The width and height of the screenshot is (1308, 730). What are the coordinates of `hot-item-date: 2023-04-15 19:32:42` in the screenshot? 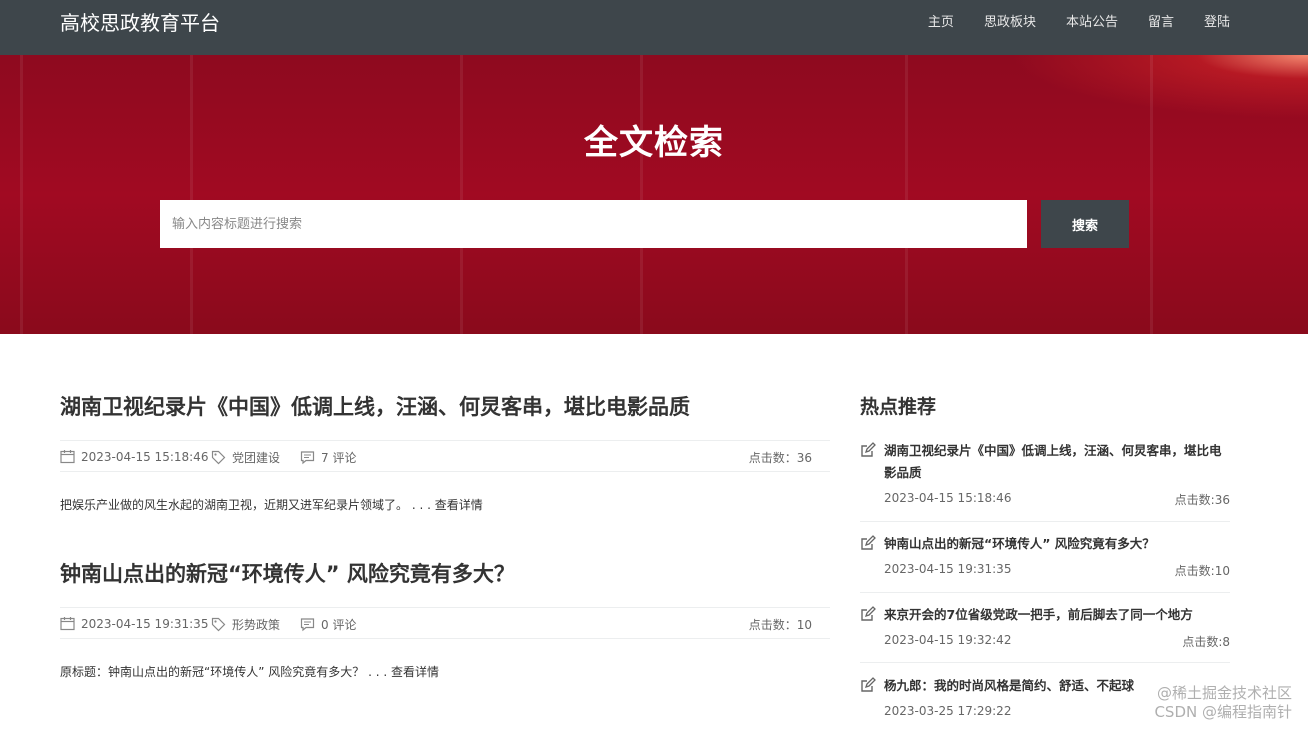 It's located at (948, 640).